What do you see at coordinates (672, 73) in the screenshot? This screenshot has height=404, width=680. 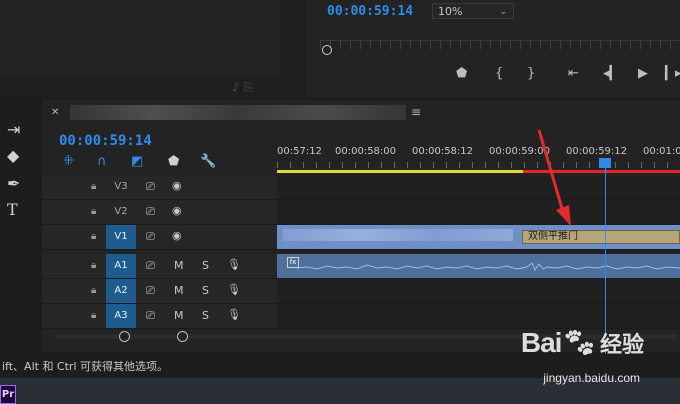 I see `step-forward-icon: ▎▸` at bounding box center [672, 73].